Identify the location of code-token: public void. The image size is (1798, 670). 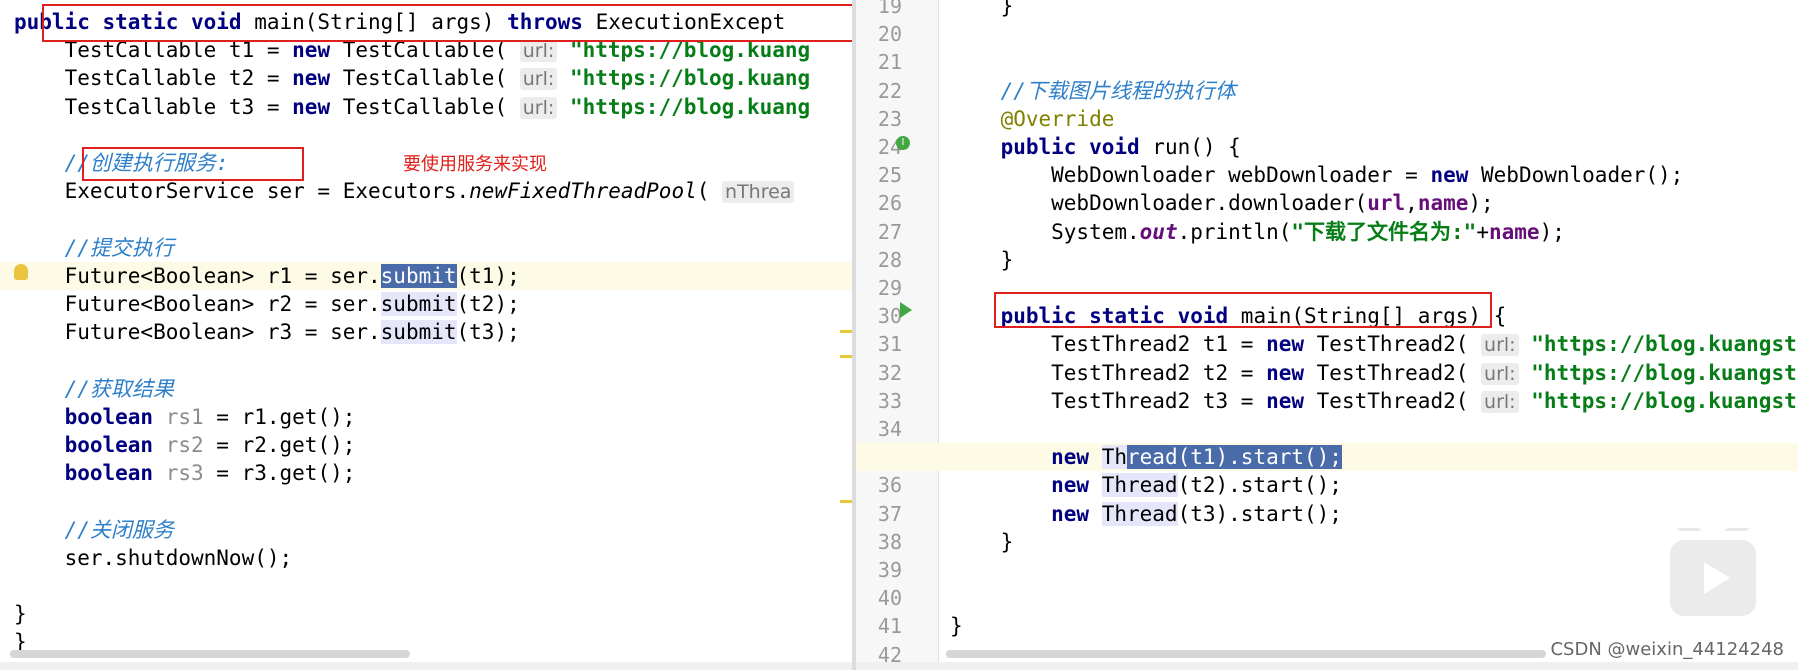
(1051, 147).